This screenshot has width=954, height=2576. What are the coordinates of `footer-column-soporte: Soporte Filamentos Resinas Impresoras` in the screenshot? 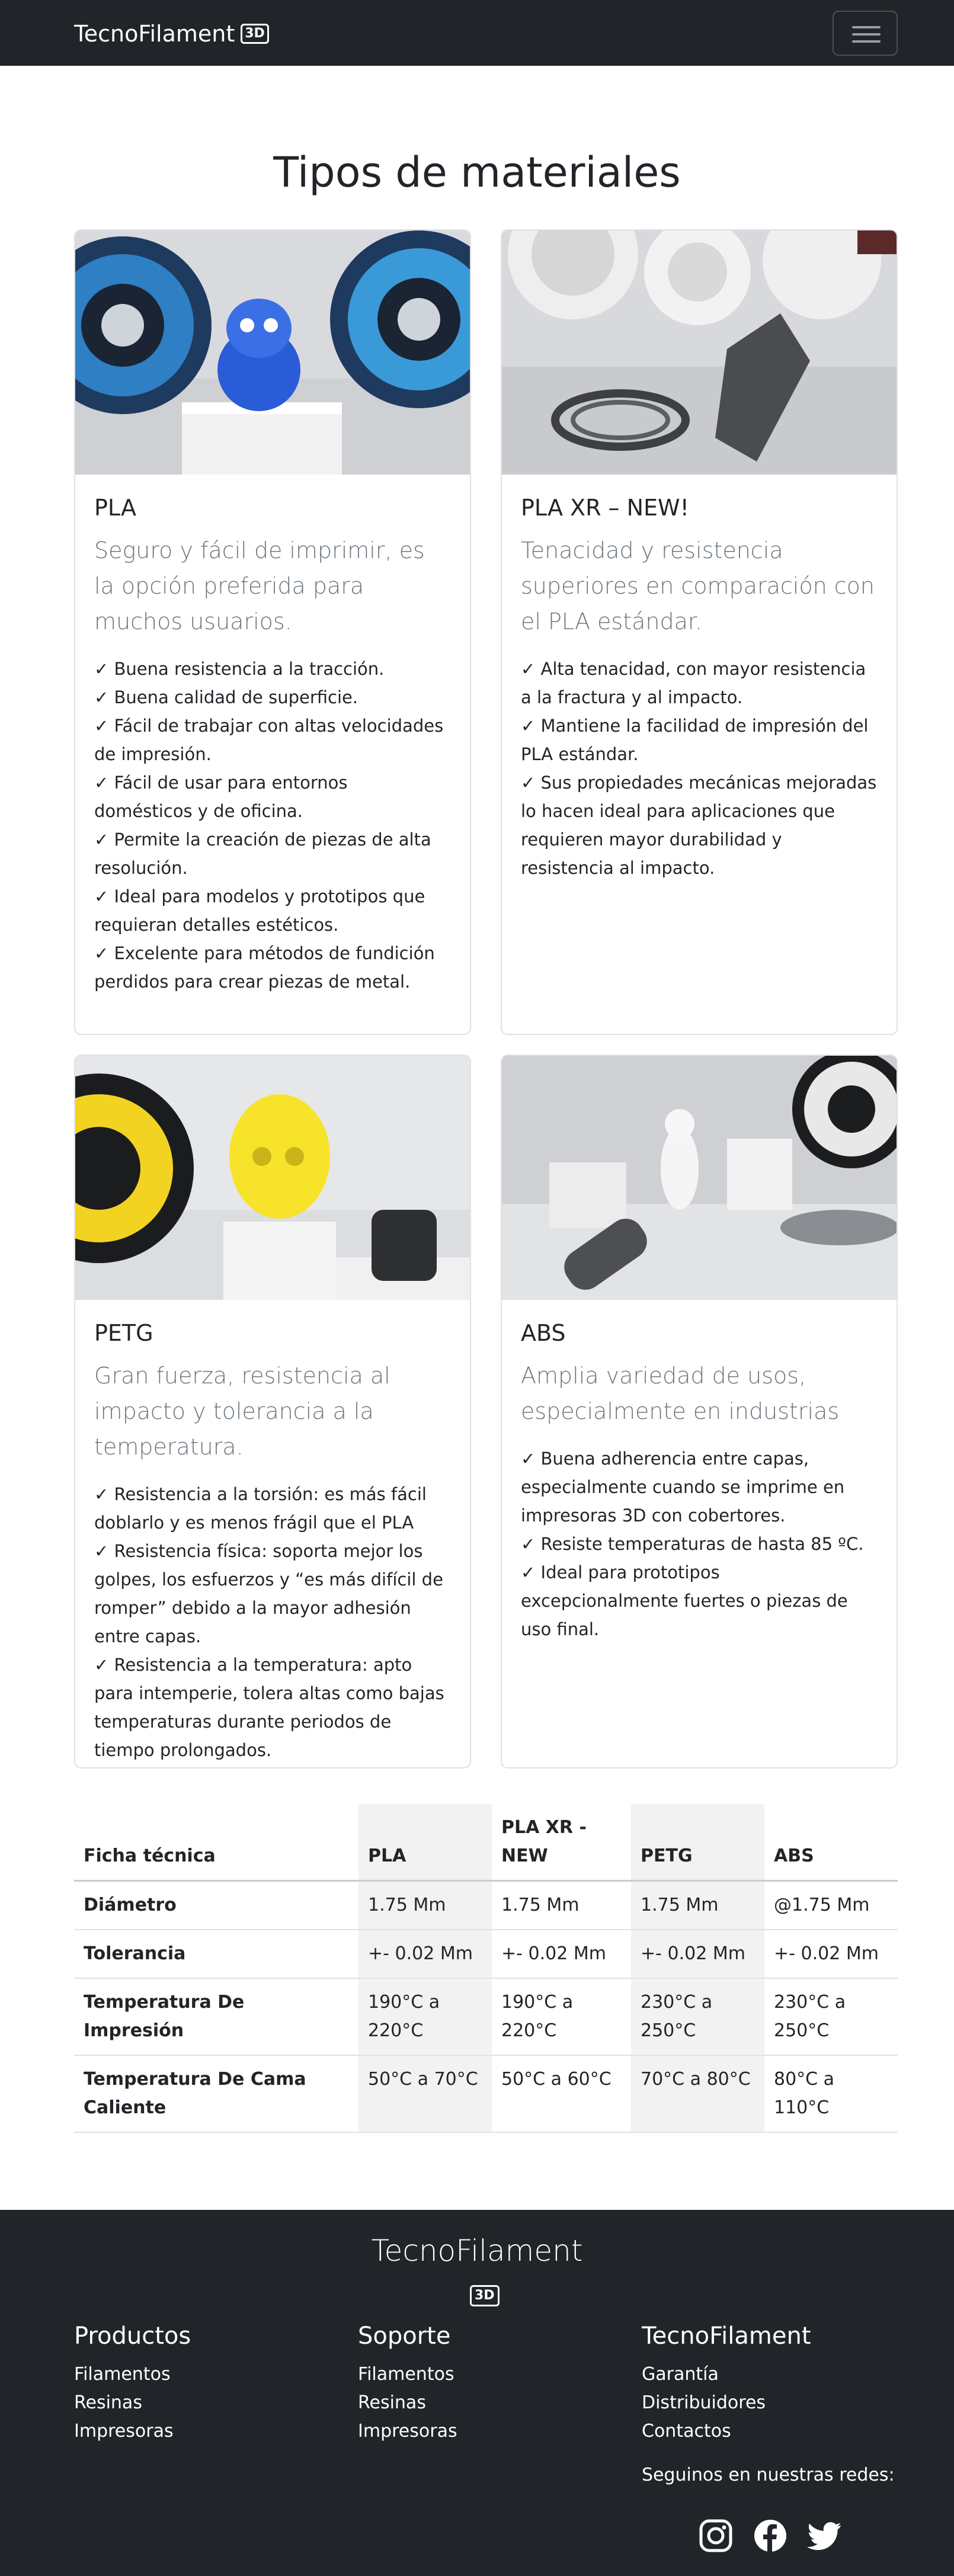 It's located at (408, 2384).